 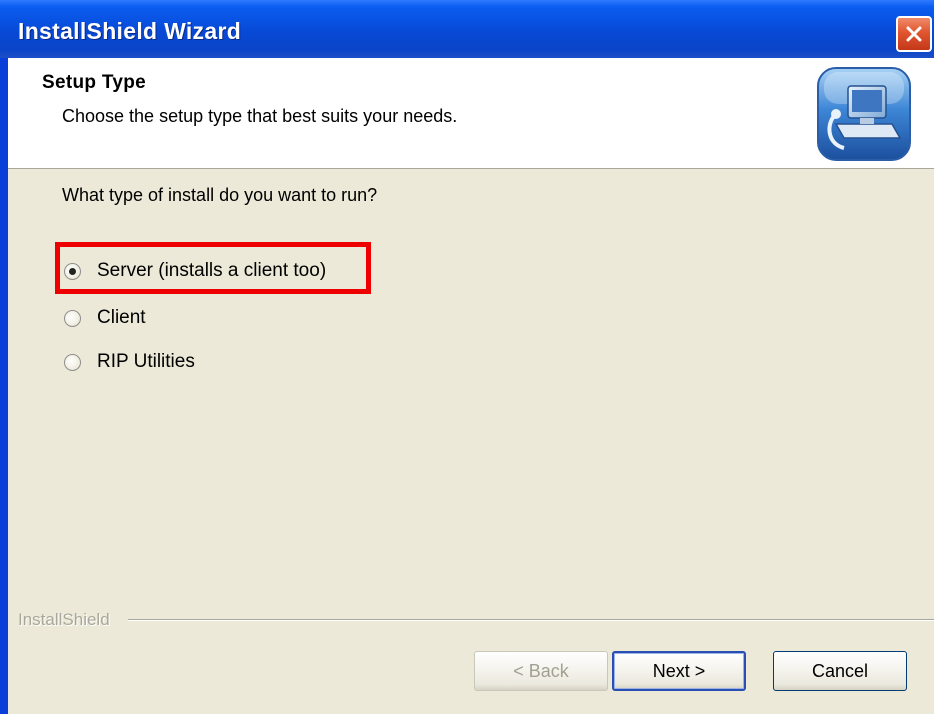 I want to click on title-bar: InstallShield Wizard, so click(x=467, y=29).